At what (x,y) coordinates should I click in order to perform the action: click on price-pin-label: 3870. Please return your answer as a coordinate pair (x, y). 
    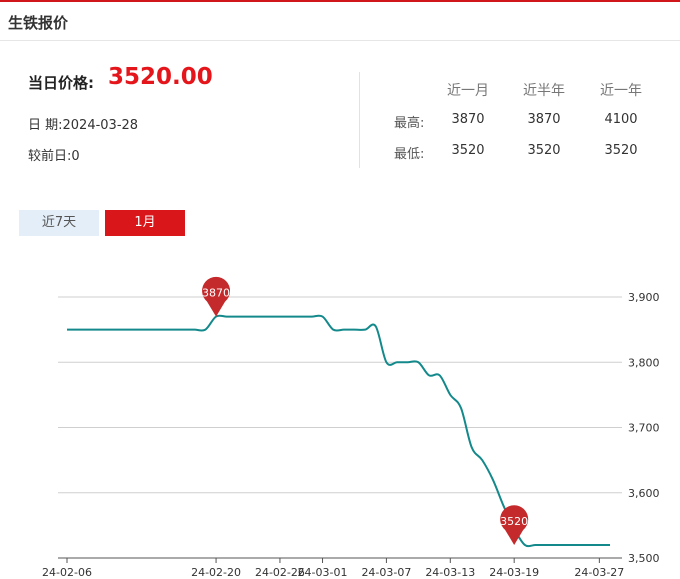
    Looking at the image, I should click on (216, 293).